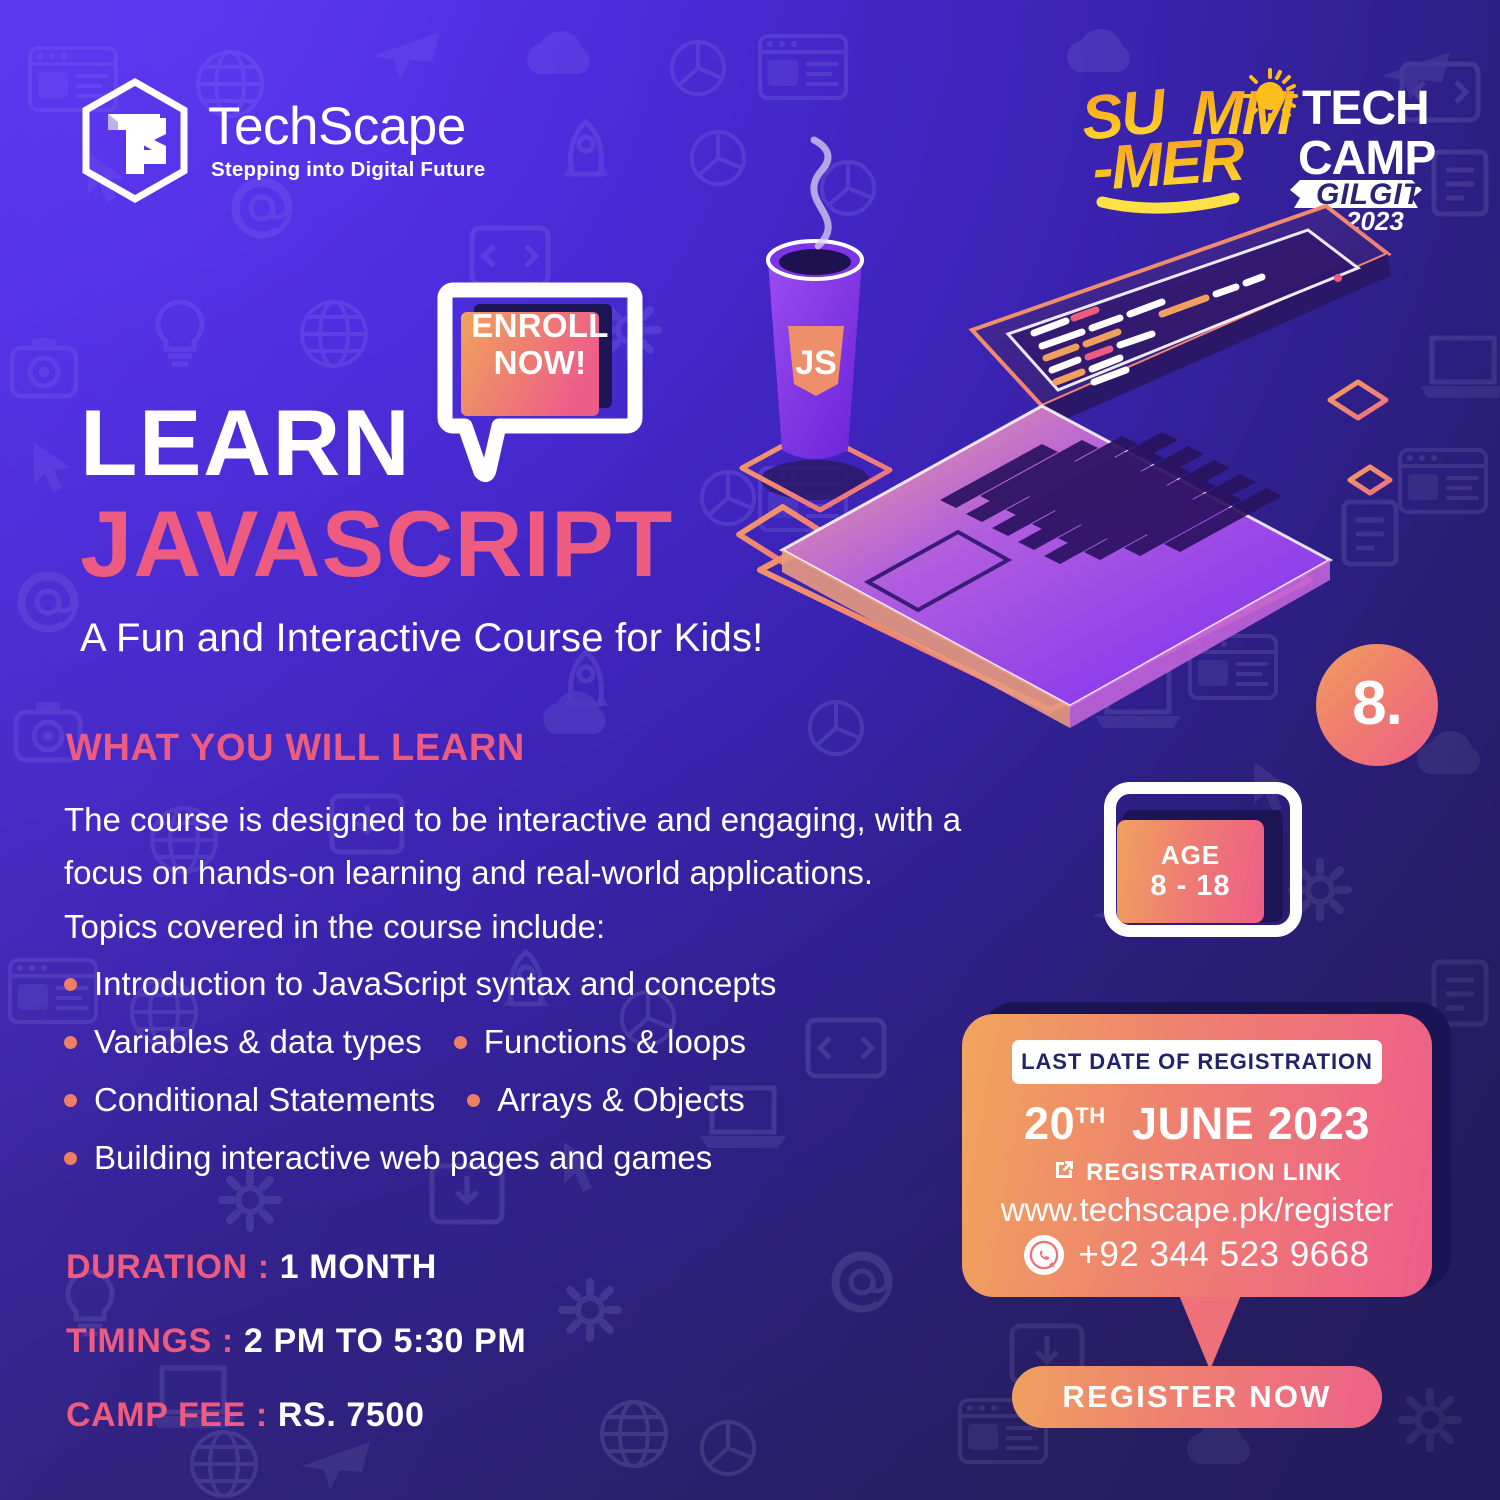  I want to click on headline-subtitle: A Fun and Interactive Course for Kids!, so click(422, 638).